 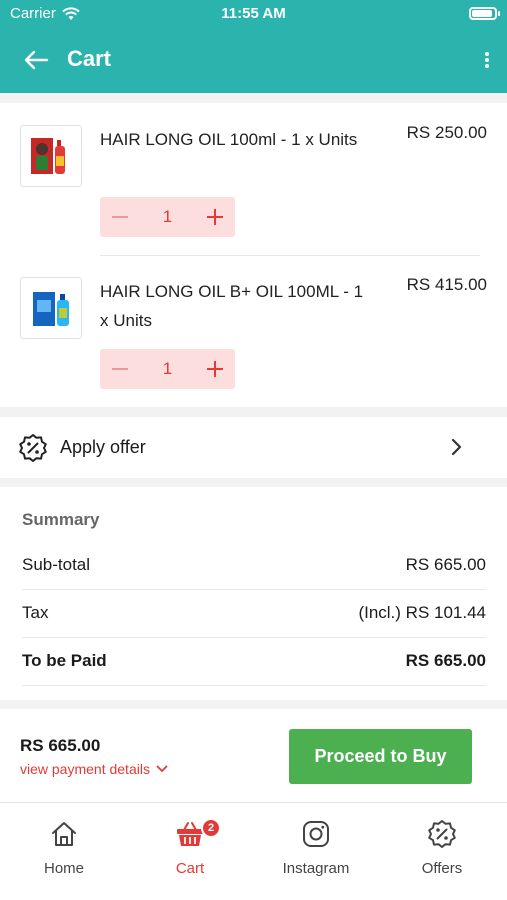 I want to click on tab-label: Cart, so click(x=190, y=868).